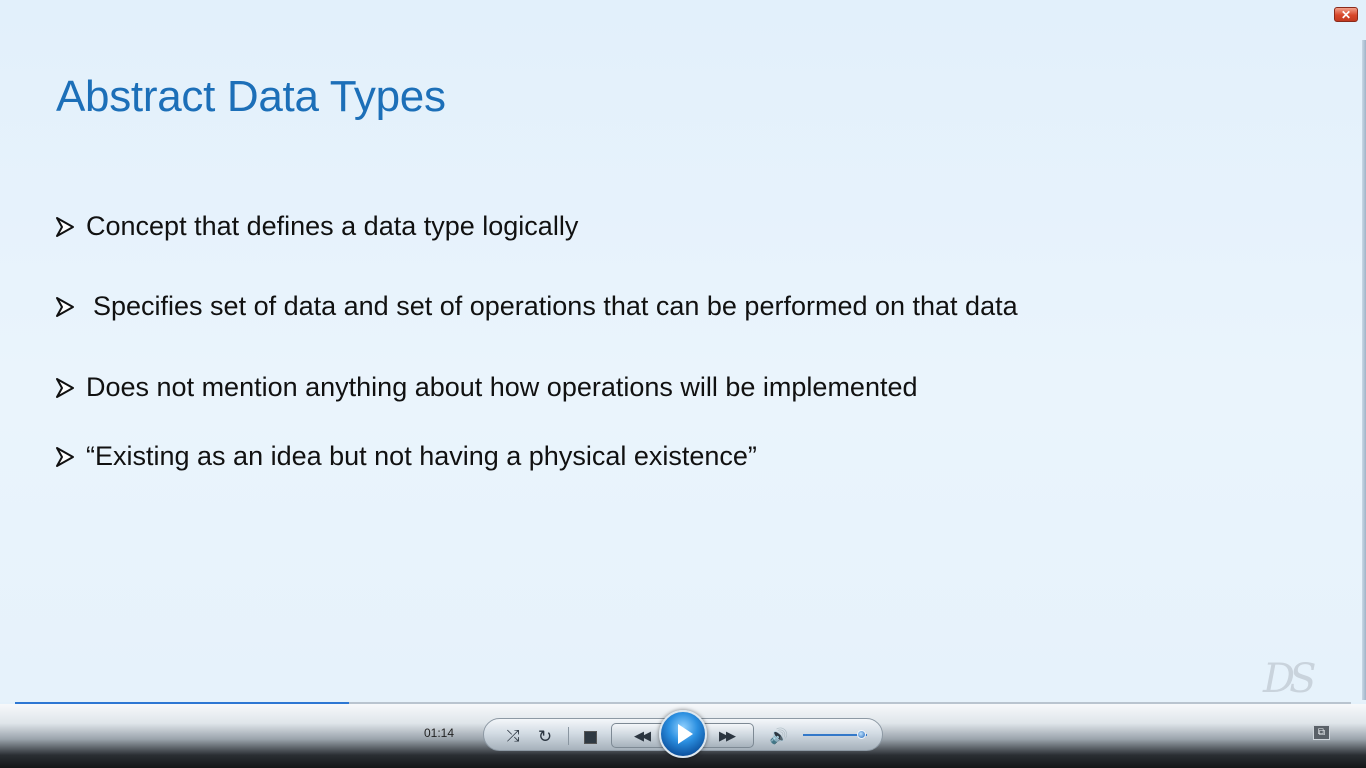 The height and width of the screenshot is (768, 1366). Describe the element at coordinates (513, 737) in the screenshot. I see `shuffle-icon: ⤮` at that location.